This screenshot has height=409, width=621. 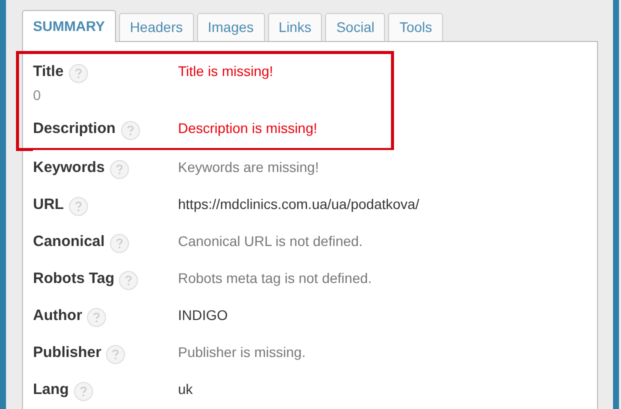 I want to click on field-value: INDIGO, so click(x=203, y=315).